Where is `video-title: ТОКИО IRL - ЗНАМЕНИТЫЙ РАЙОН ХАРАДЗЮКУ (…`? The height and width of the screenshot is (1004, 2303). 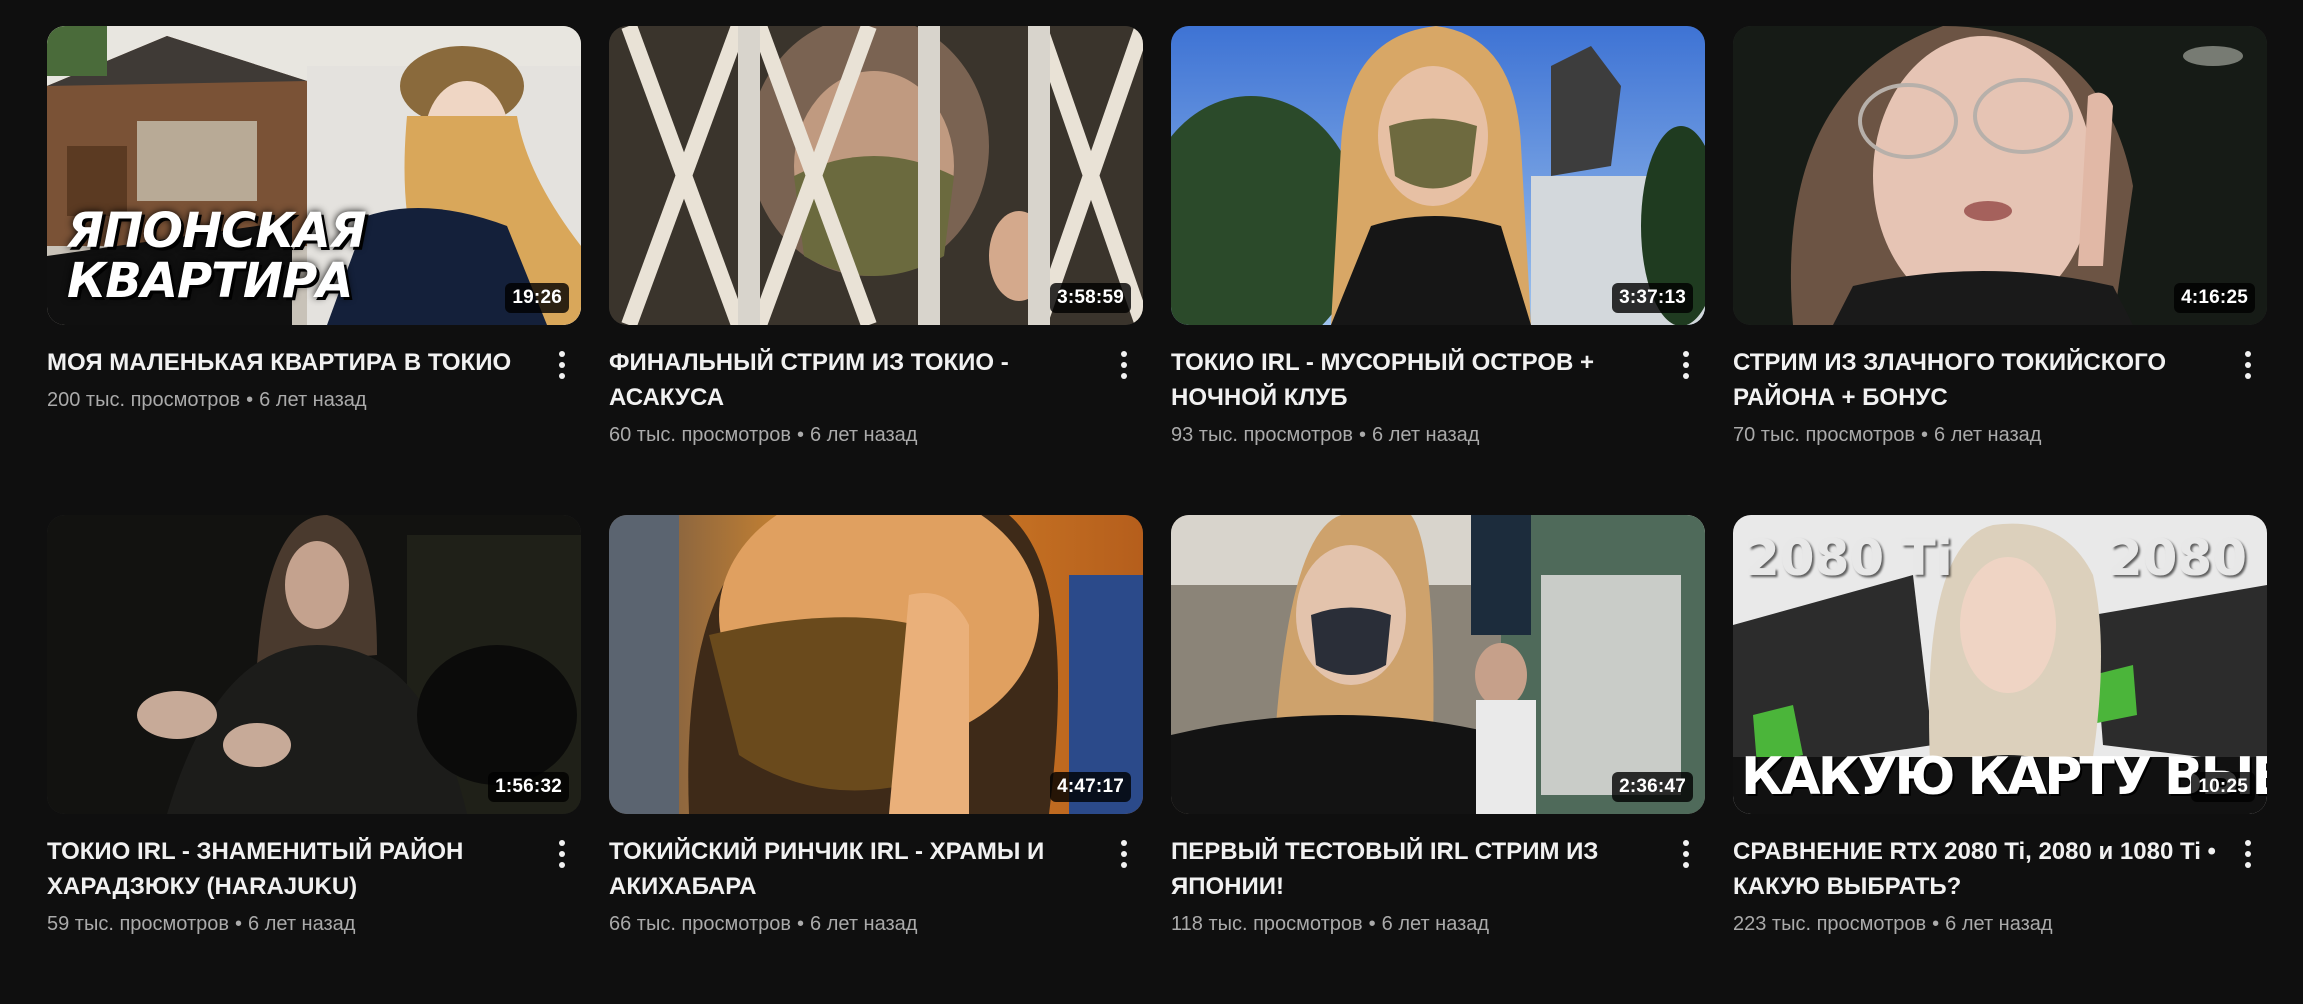
video-title: ТОКИО IRL - ЗНАМЕНИТЫЙ РАЙОН ХАРАДЗЮКУ (… is located at coordinates (297, 869).